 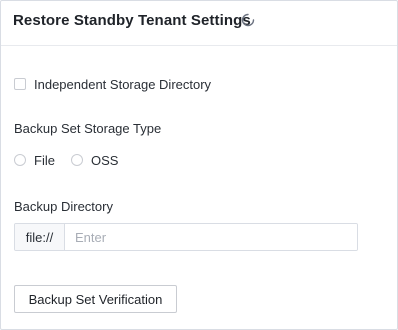 I want to click on directory-prefix-addon: file://, so click(x=40, y=237).